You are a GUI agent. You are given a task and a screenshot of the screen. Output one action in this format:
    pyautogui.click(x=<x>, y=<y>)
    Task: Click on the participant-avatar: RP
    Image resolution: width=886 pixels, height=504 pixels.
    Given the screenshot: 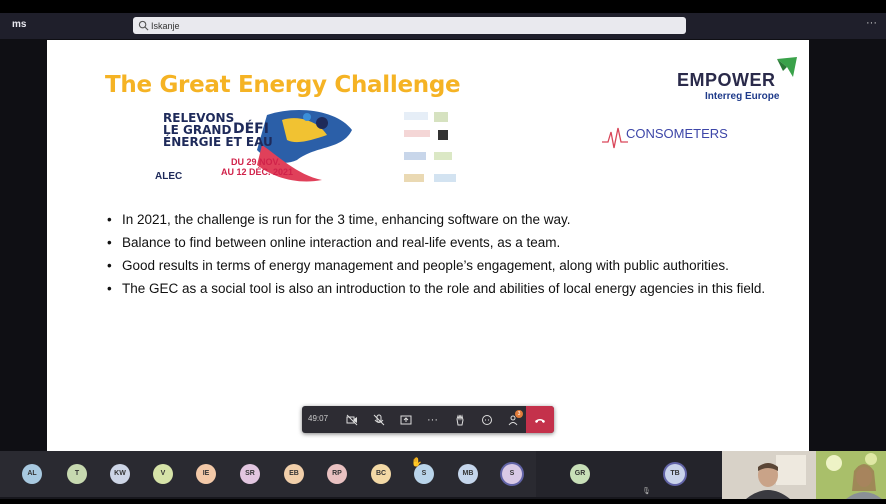 What is the action you would take?
    pyautogui.click(x=337, y=474)
    